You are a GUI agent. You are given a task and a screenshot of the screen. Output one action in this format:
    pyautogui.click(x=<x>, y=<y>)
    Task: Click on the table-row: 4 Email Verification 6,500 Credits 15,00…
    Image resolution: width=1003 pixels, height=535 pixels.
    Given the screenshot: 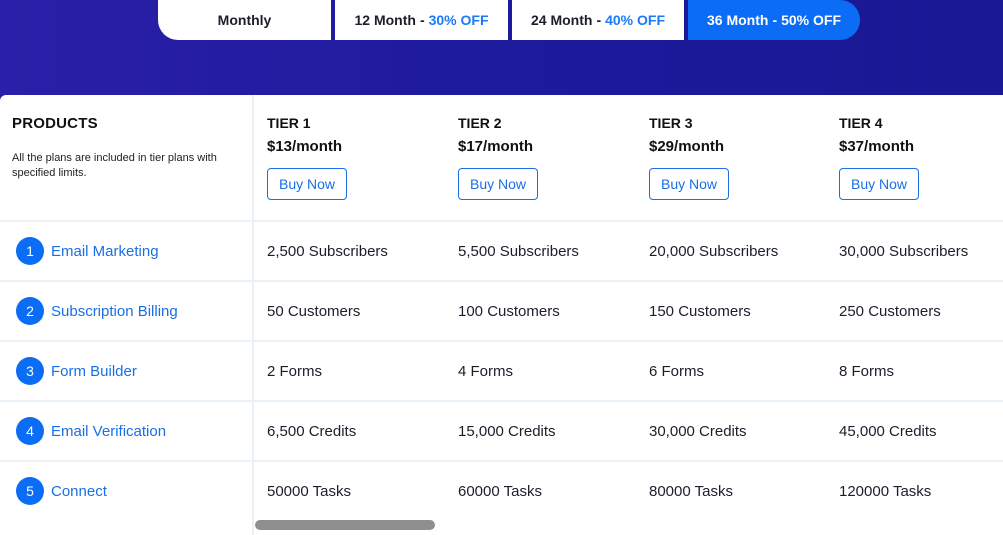 What is the action you would take?
    pyautogui.click(x=501, y=430)
    